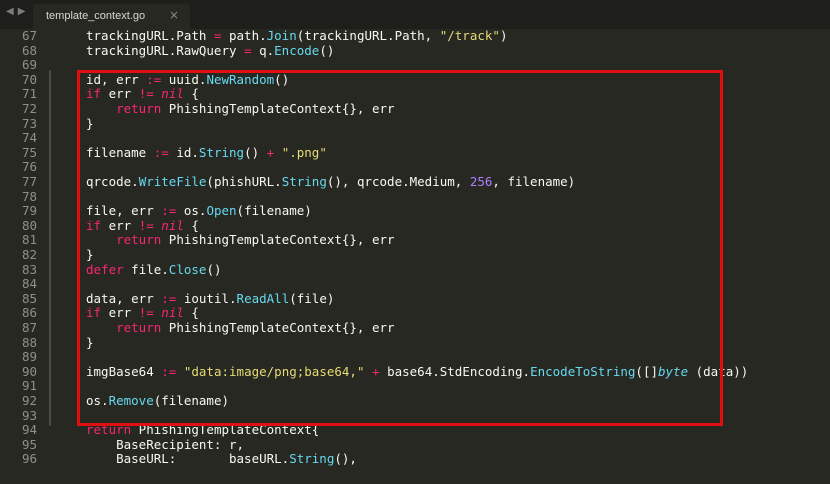 This screenshot has width=830, height=484. I want to click on line-number: 95, so click(29, 444).